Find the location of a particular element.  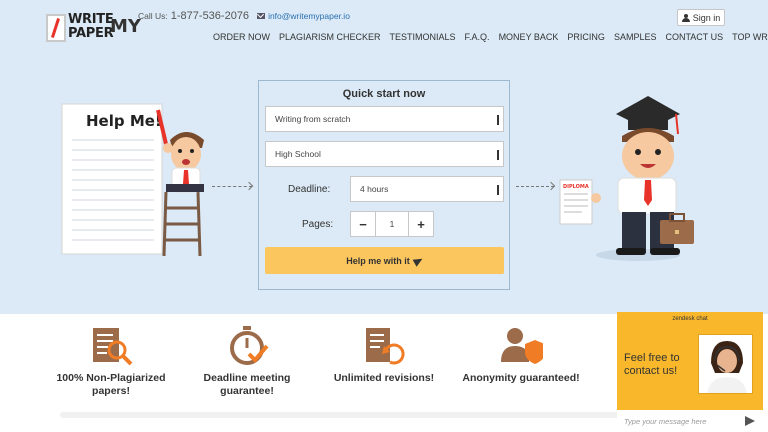

pages-stepper: − 1 + is located at coordinates (392, 224).